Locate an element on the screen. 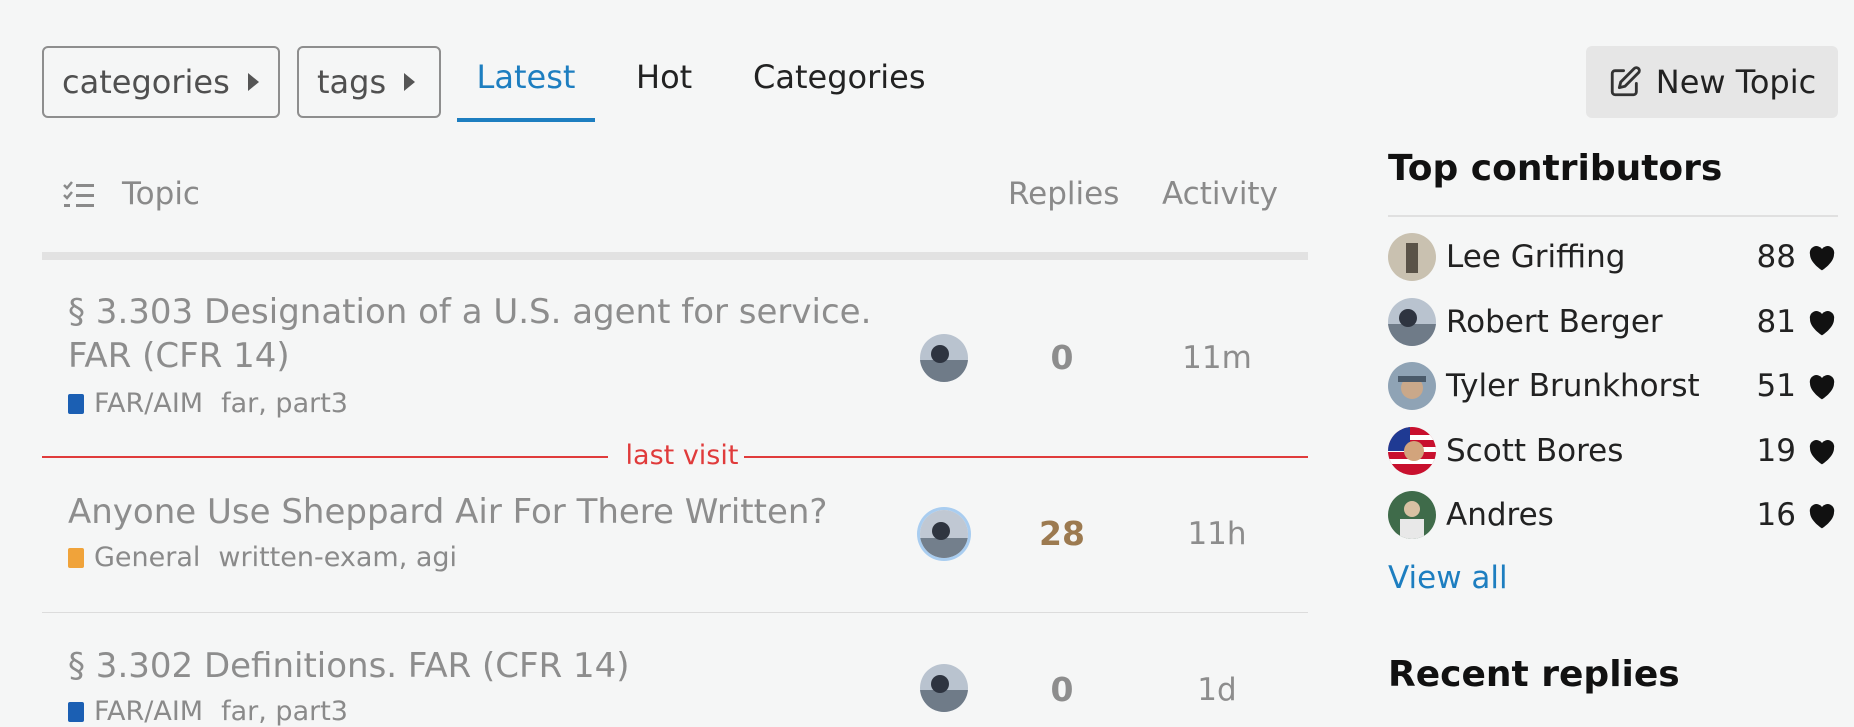  topic-title-line: § 3.302 Definitions. FAR (CFR 14) is located at coordinates (349, 666).